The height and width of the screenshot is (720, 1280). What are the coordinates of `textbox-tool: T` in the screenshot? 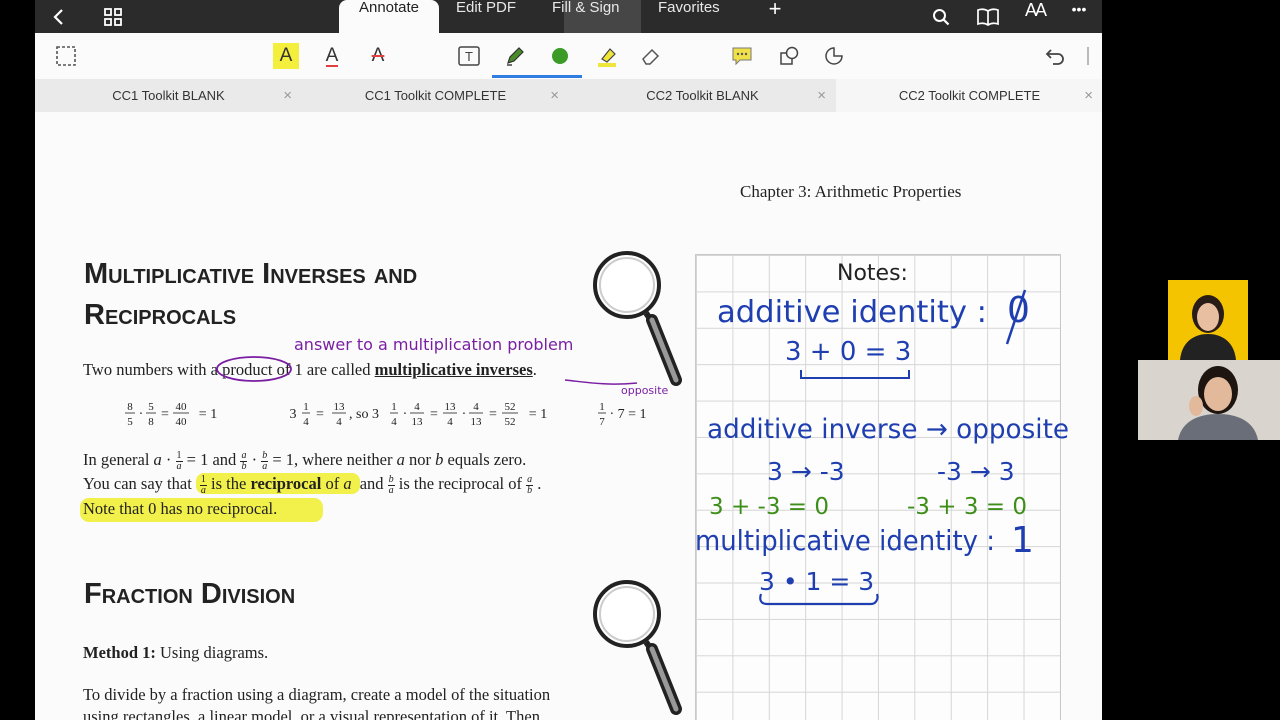 It's located at (469, 56).